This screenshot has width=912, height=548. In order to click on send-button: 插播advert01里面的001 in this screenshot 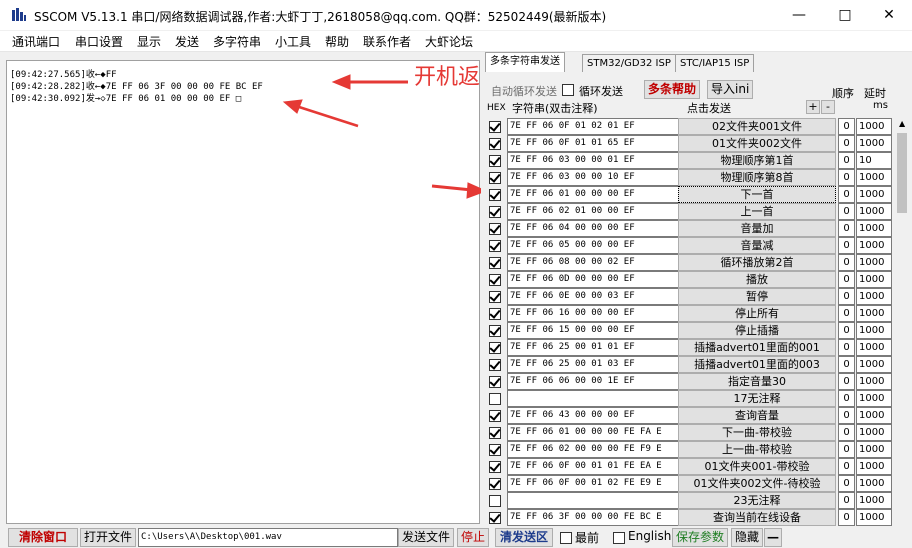, I will do `click(757, 347)`.